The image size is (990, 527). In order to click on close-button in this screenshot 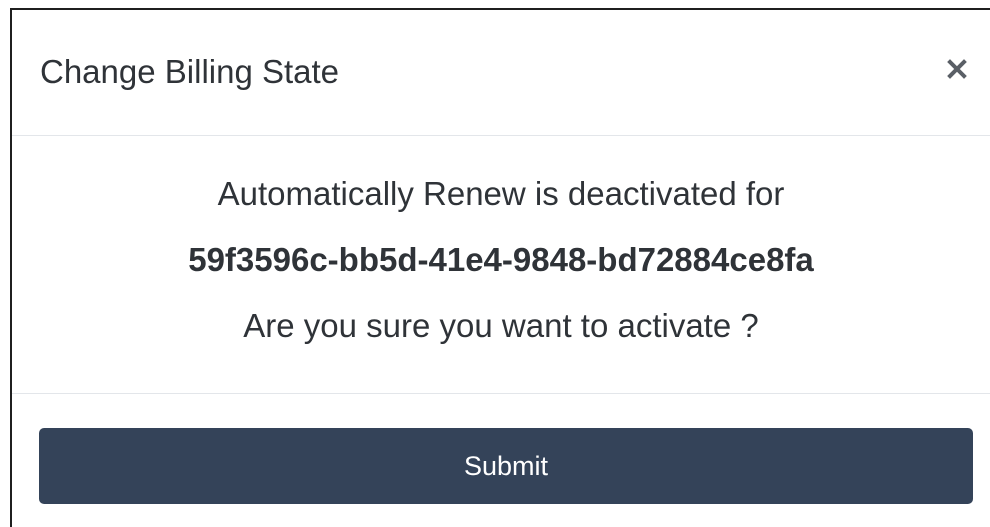, I will do `click(957, 69)`.